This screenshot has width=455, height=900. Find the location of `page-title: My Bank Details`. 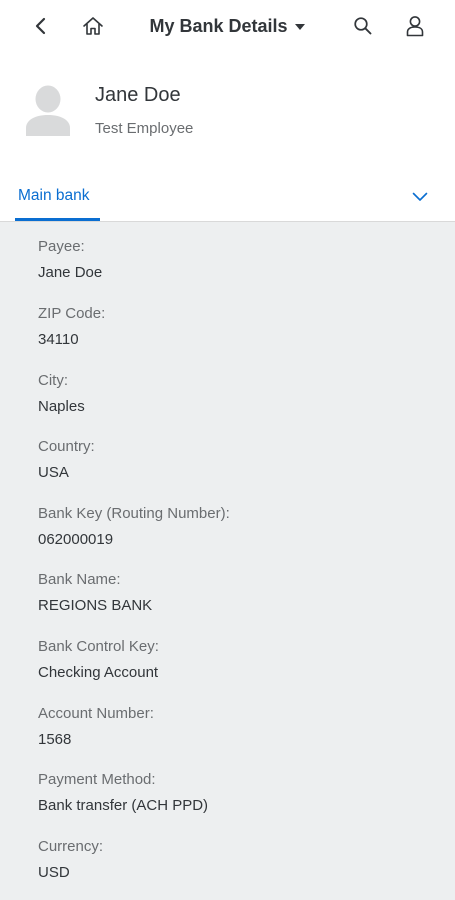

page-title: My Bank Details is located at coordinates (218, 25).